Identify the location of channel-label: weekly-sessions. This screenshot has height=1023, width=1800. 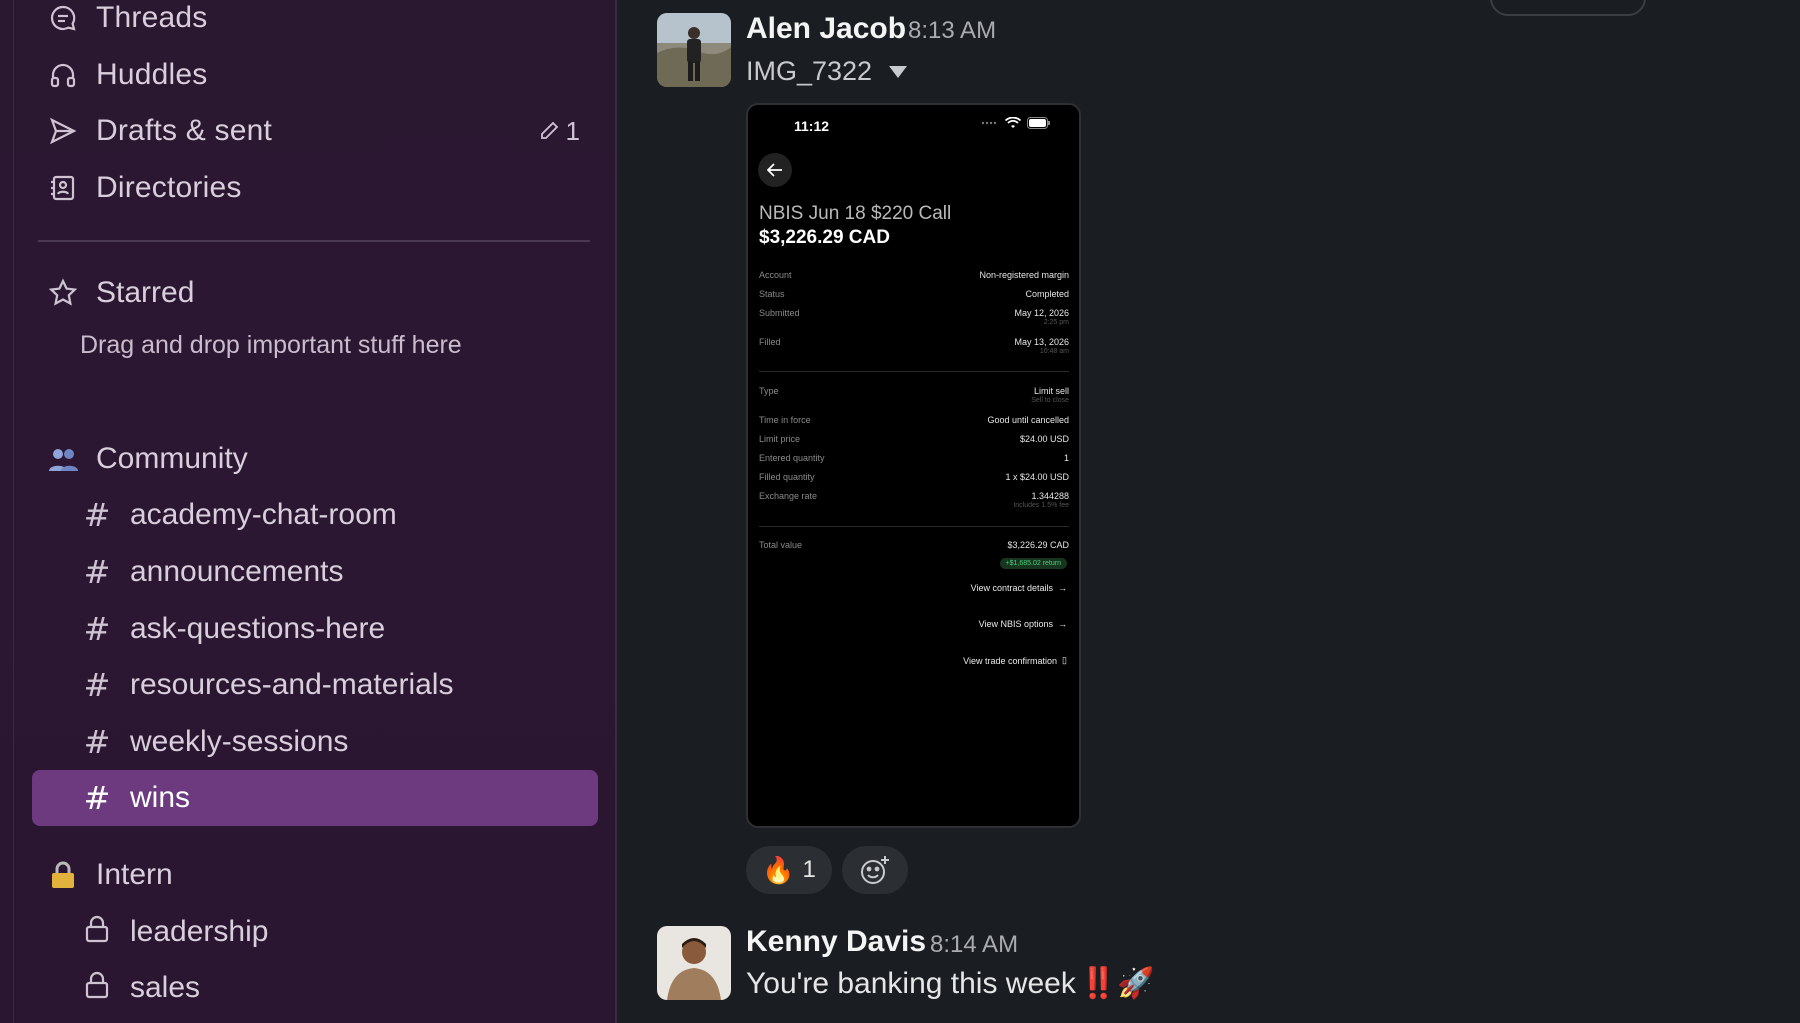
(239, 741).